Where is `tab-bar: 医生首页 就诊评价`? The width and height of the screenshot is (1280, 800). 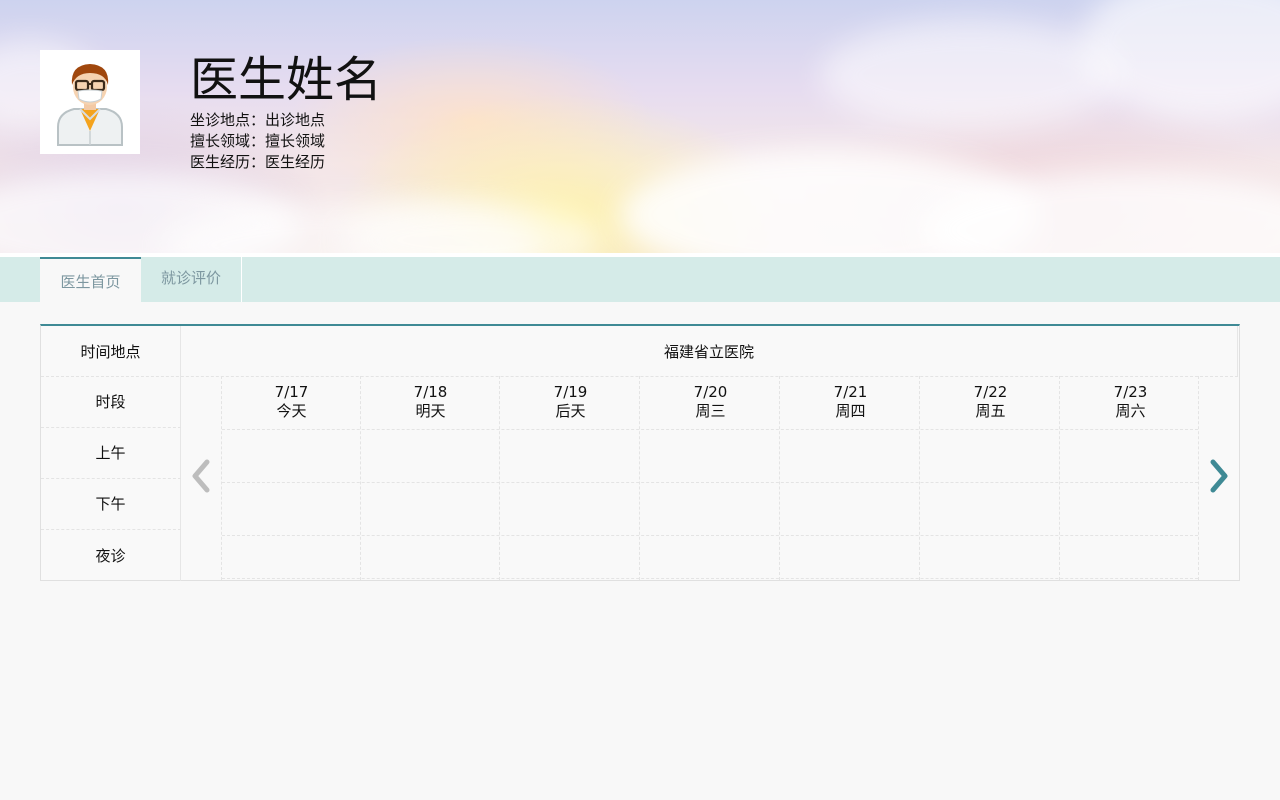
tab-bar: 医生首页 就诊评价 is located at coordinates (640, 279).